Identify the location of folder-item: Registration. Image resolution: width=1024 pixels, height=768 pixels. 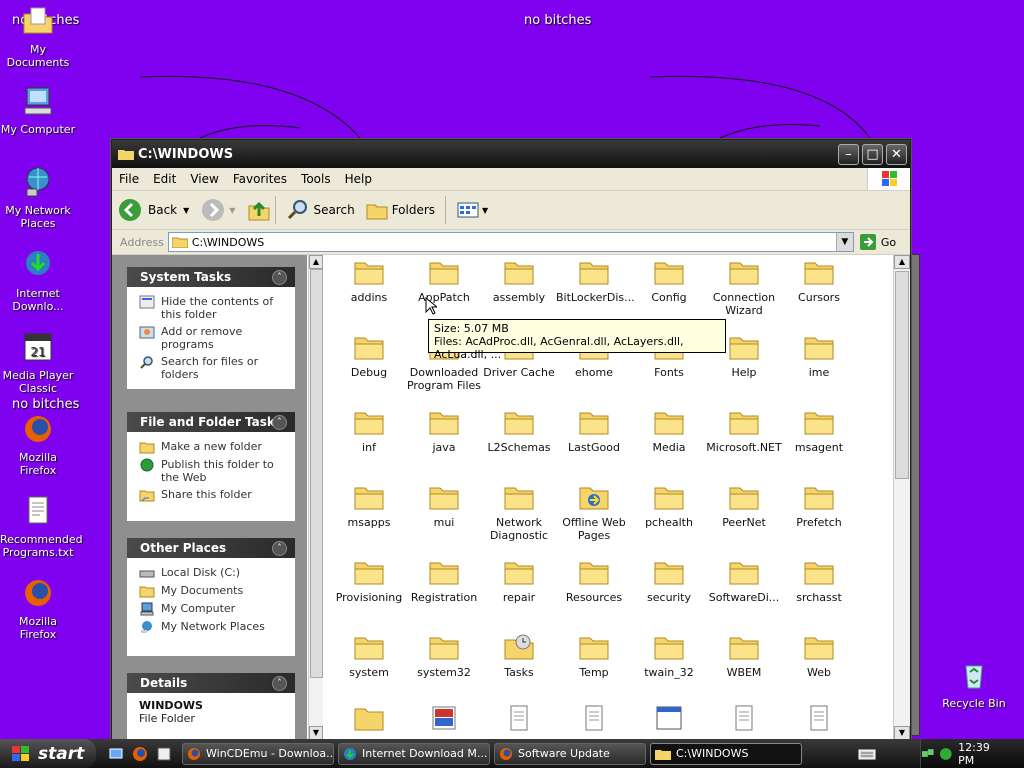
(444, 581).